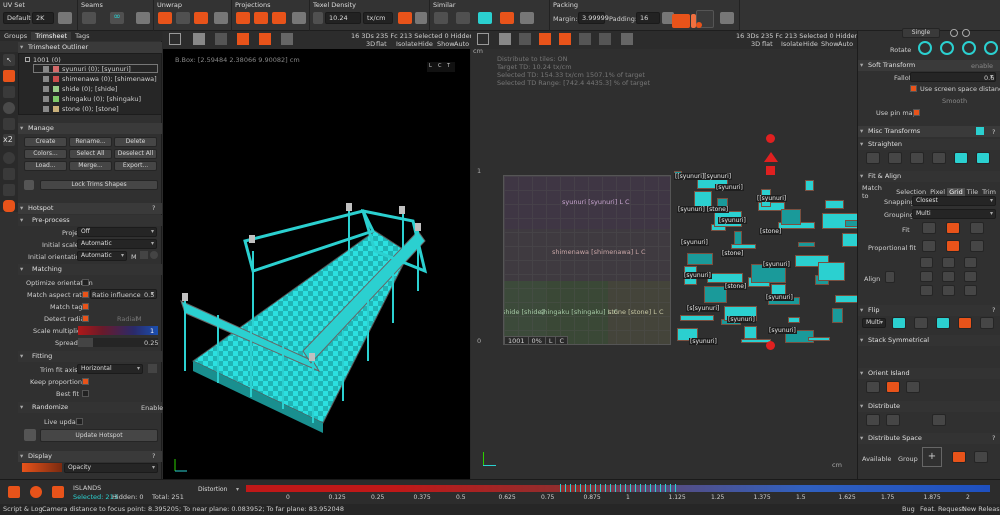  I want to click on x2-icon: x2, so click(9, 140).